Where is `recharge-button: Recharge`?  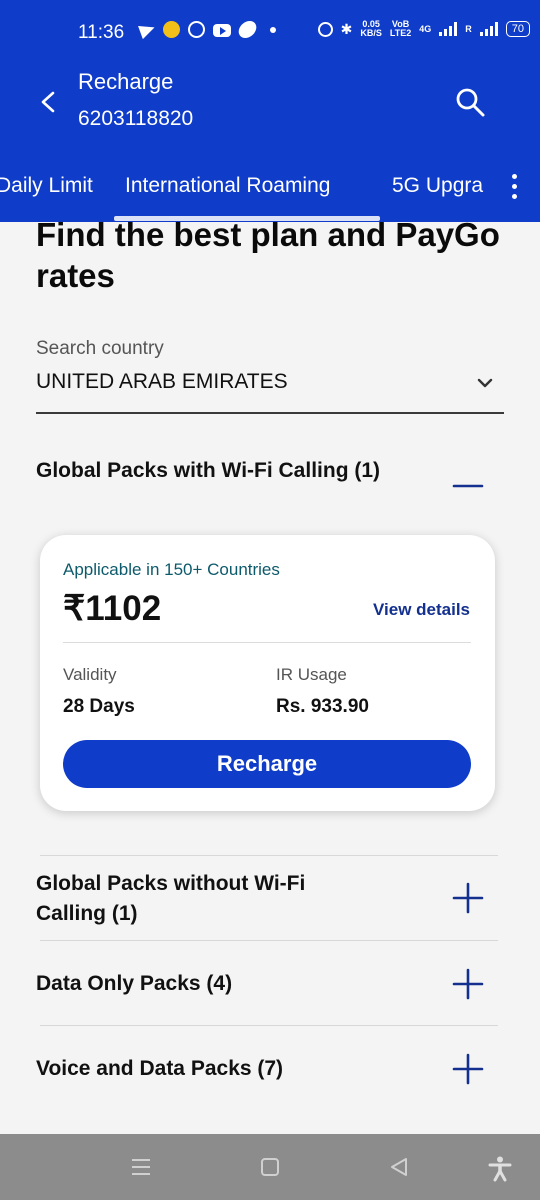
recharge-button: Recharge is located at coordinates (267, 764).